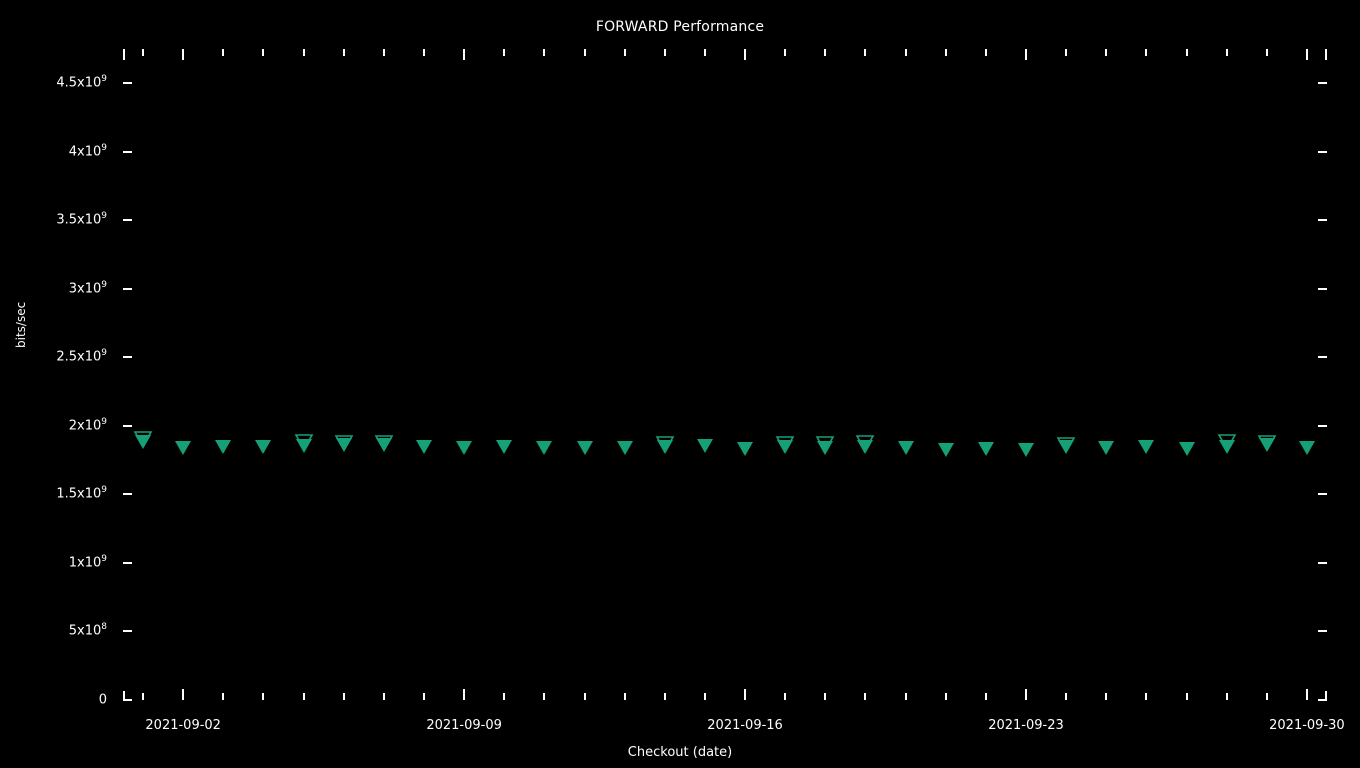 This screenshot has width=1360, height=768. I want to click on x-axis-title: Checkout (date), so click(680, 752).